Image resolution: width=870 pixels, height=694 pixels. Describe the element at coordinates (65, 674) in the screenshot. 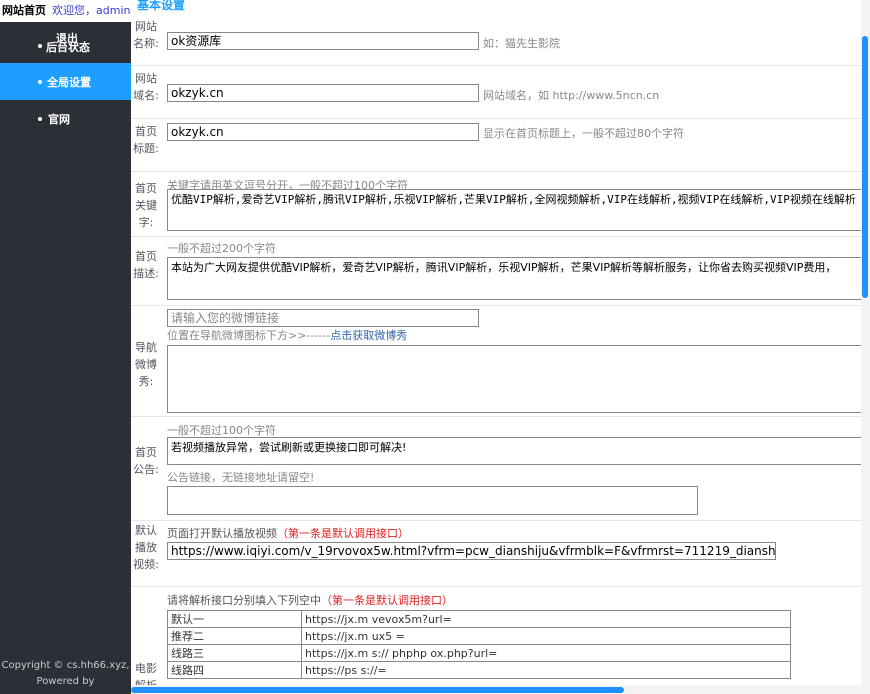

I see `sidebar-footer: Copyright © cs.hh66.xyz, Powered by` at that location.